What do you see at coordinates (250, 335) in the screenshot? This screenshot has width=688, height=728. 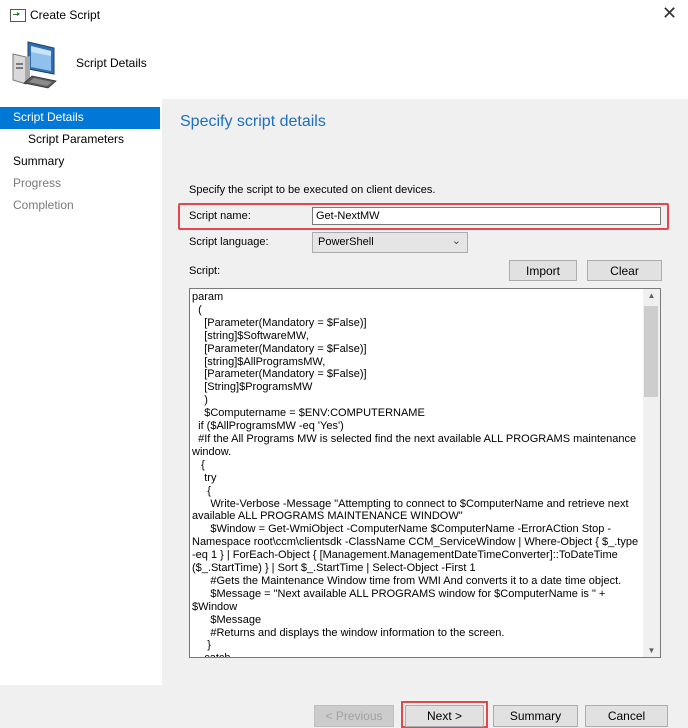 I see `script-line: [string]$SoftwareMW,` at bounding box center [250, 335].